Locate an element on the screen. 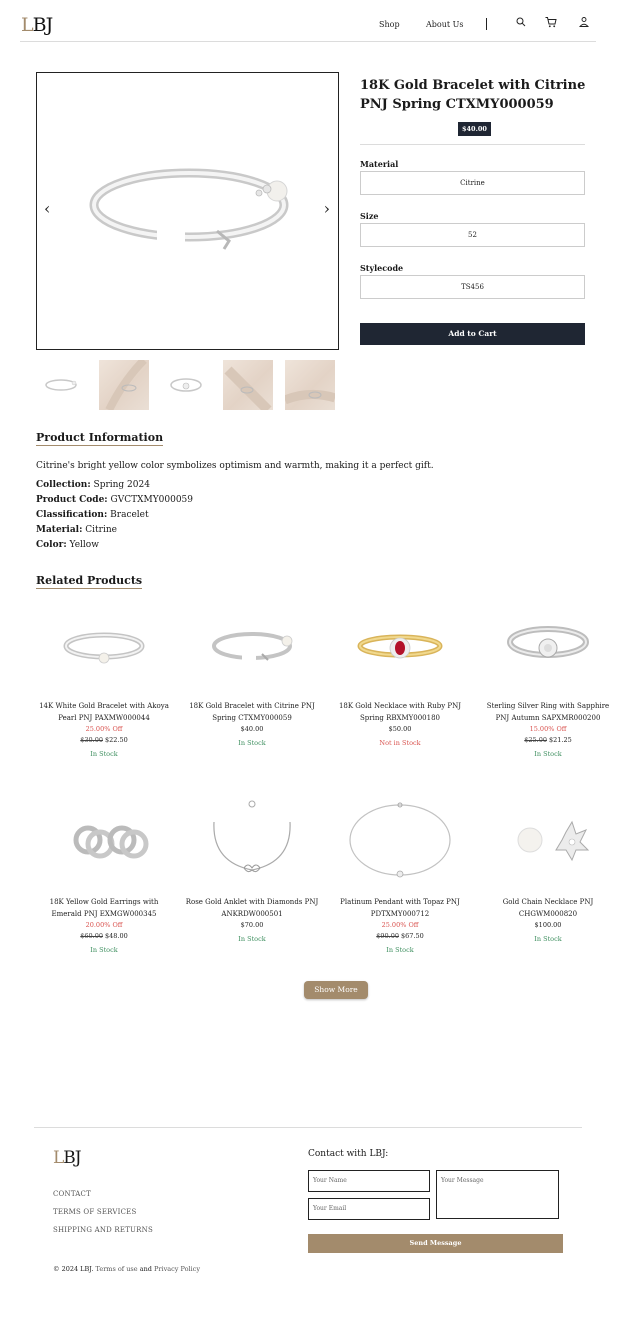 The height and width of the screenshot is (1332, 628). old-price: $30.00 is located at coordinates (91, 740).